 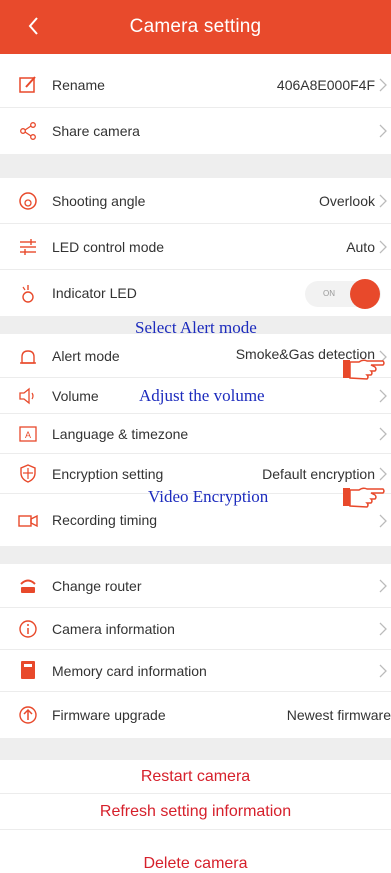 What do you see at coordinates (28, 586) in the screenshot?
I see `router-icon` at bounding box center [28, 586].